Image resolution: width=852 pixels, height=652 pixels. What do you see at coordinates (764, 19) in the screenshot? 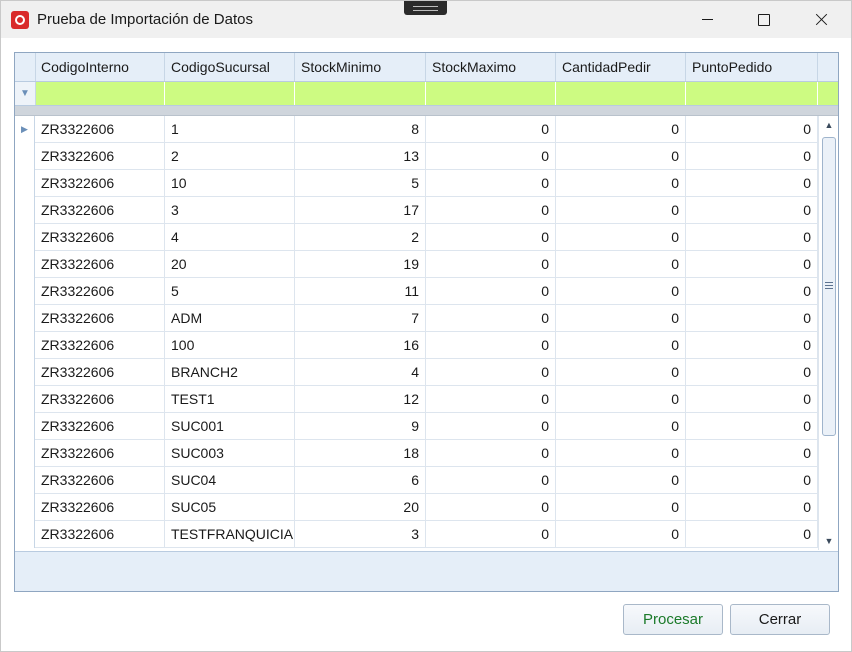
I see `maximize-button` at bounding box center [764, 19].